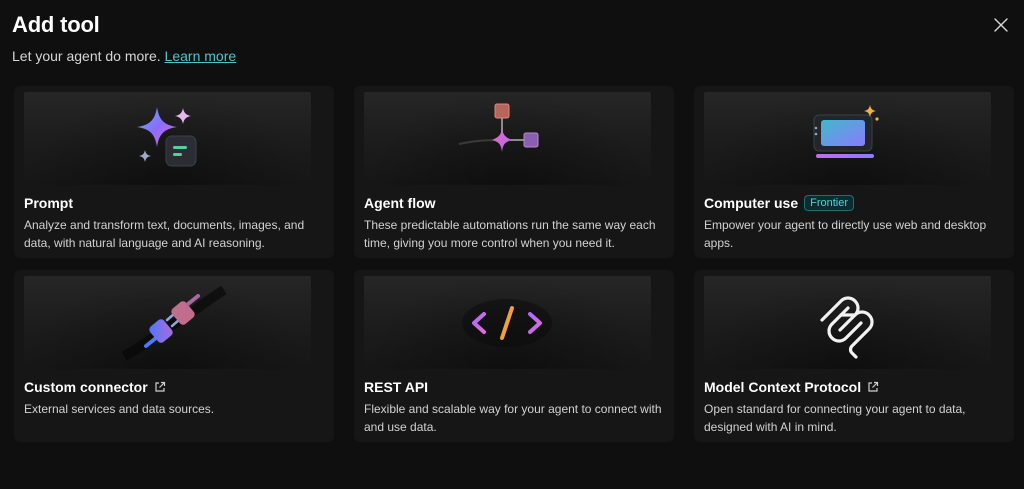  Describe the element at coordinates (174, 387) in the screenshot. I see `card-title-row: Custom connector` at that location.